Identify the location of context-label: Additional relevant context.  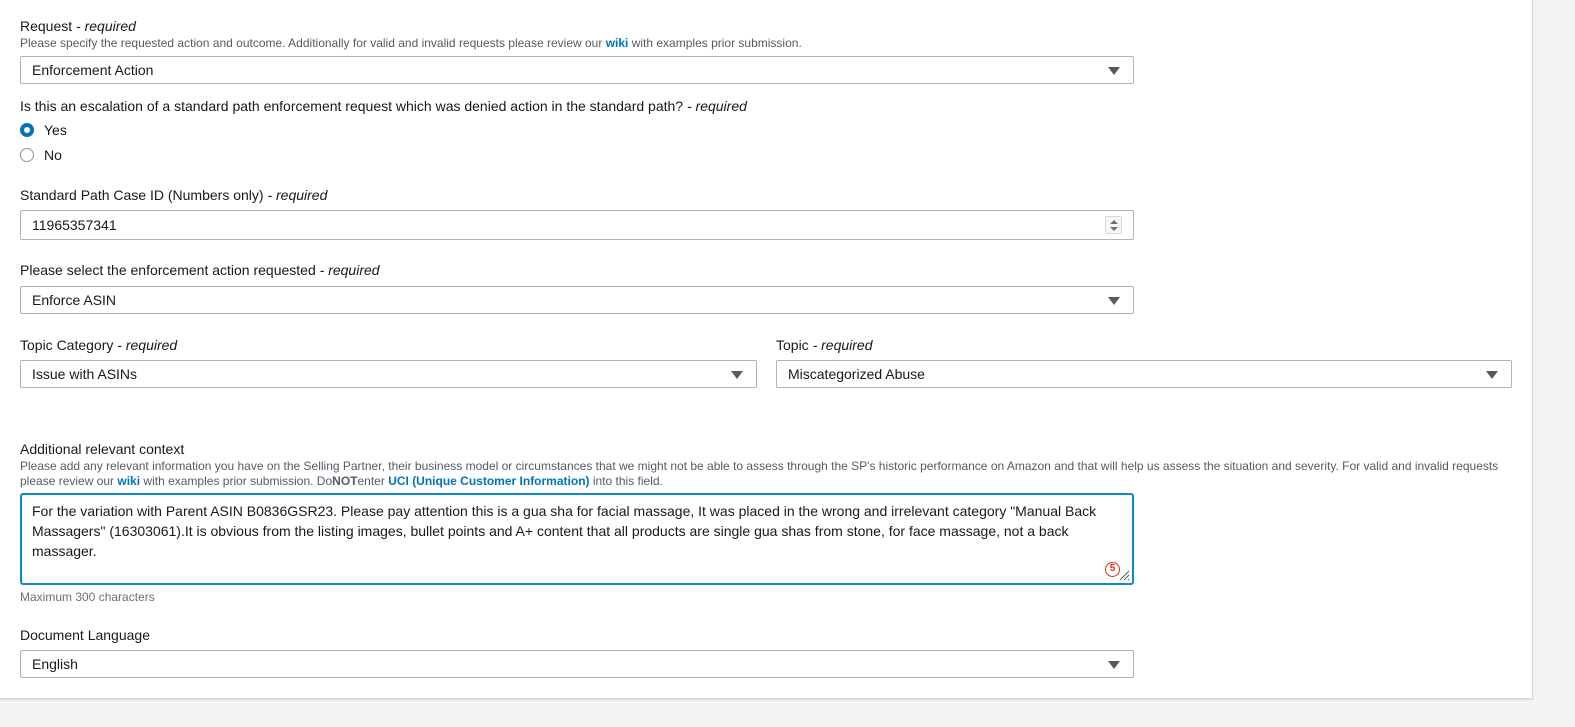
(102, 449).